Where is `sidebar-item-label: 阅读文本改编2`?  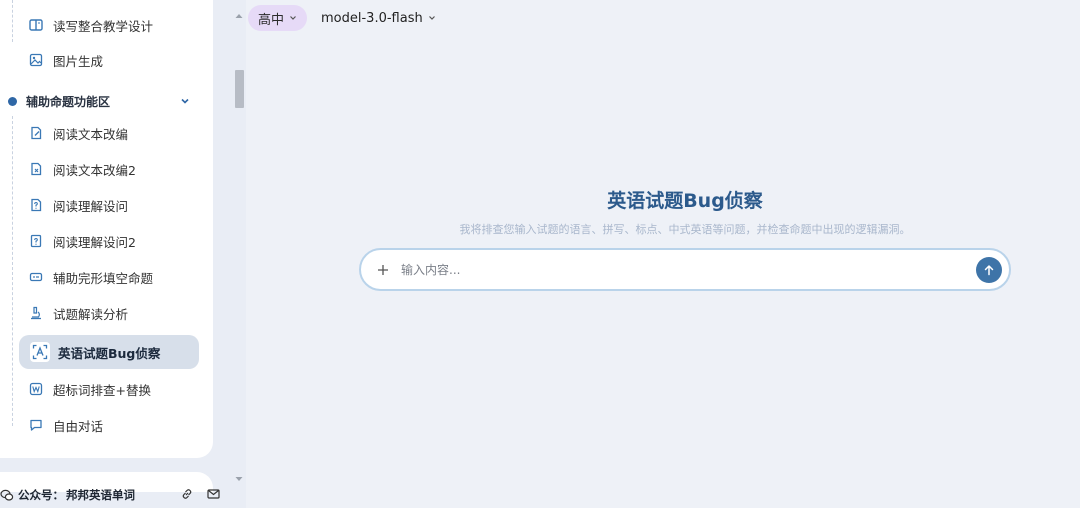
sidebar-item-label: 阅读文本改编2 is located at coordinates (94, 170).